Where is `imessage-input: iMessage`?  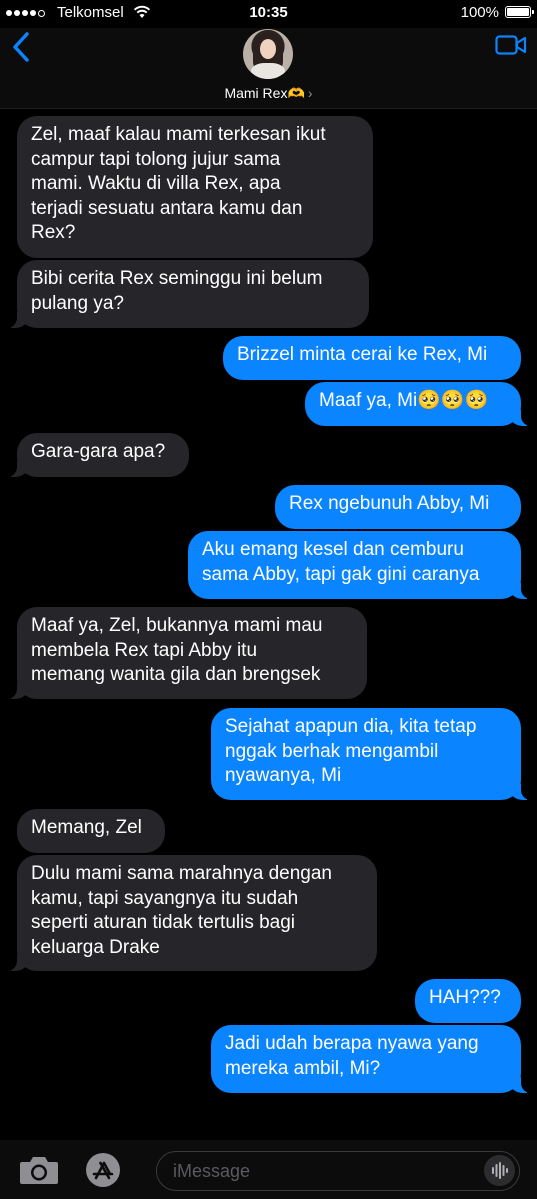
imessage-input: iMessage is located at coordinates (338, 1171).